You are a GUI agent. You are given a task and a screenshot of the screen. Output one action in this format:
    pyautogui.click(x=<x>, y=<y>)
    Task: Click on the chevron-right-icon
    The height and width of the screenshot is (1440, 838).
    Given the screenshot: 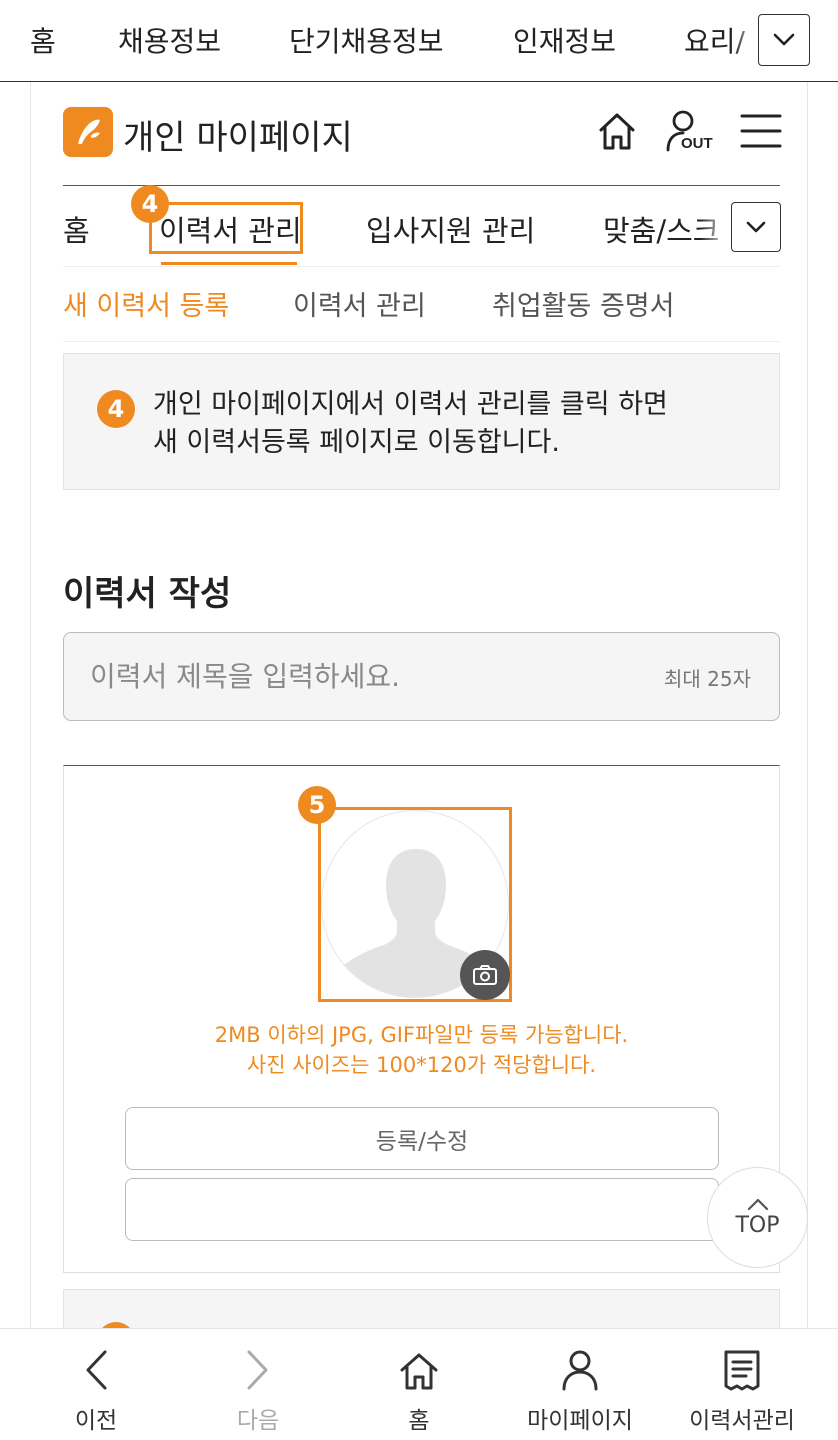 What is the action you would take?
    pyautogui.click(x=257, y=1370)
    